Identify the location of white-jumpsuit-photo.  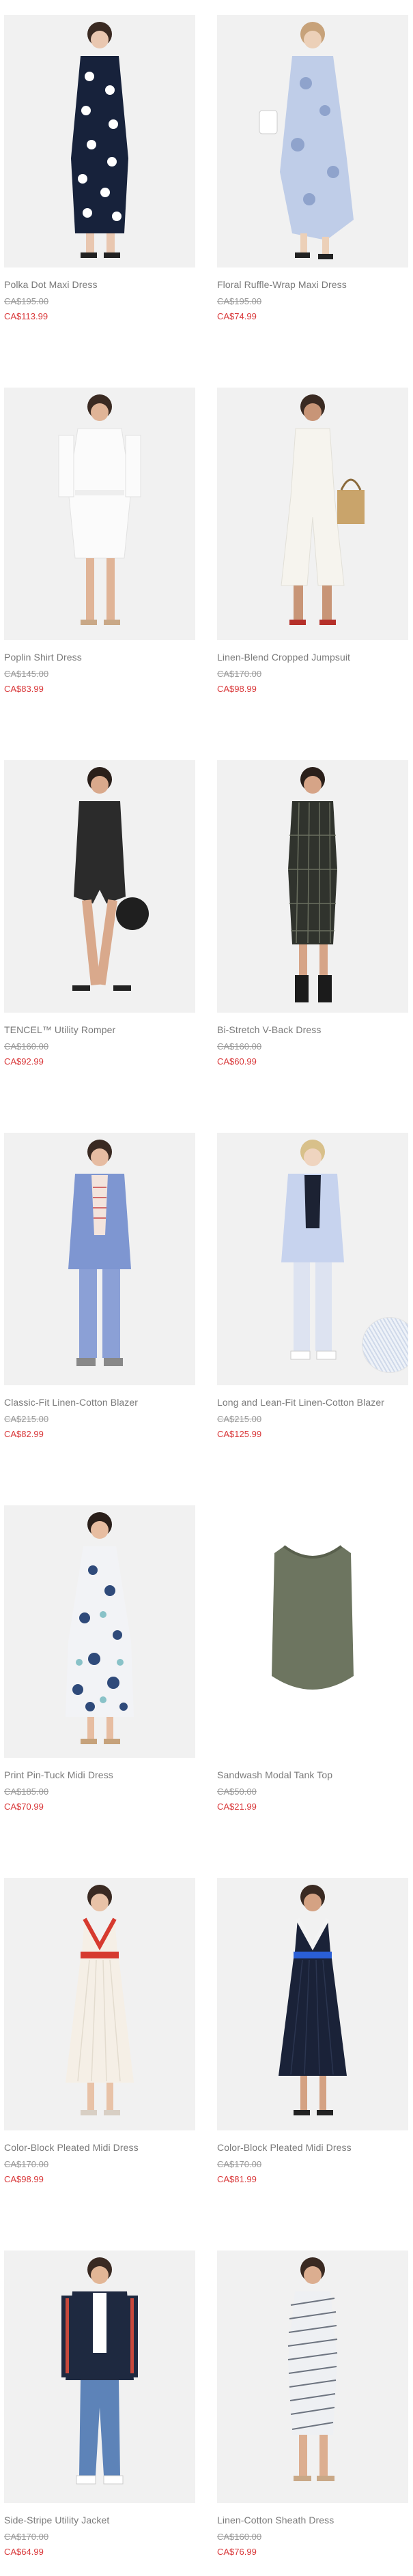
(312, 514).